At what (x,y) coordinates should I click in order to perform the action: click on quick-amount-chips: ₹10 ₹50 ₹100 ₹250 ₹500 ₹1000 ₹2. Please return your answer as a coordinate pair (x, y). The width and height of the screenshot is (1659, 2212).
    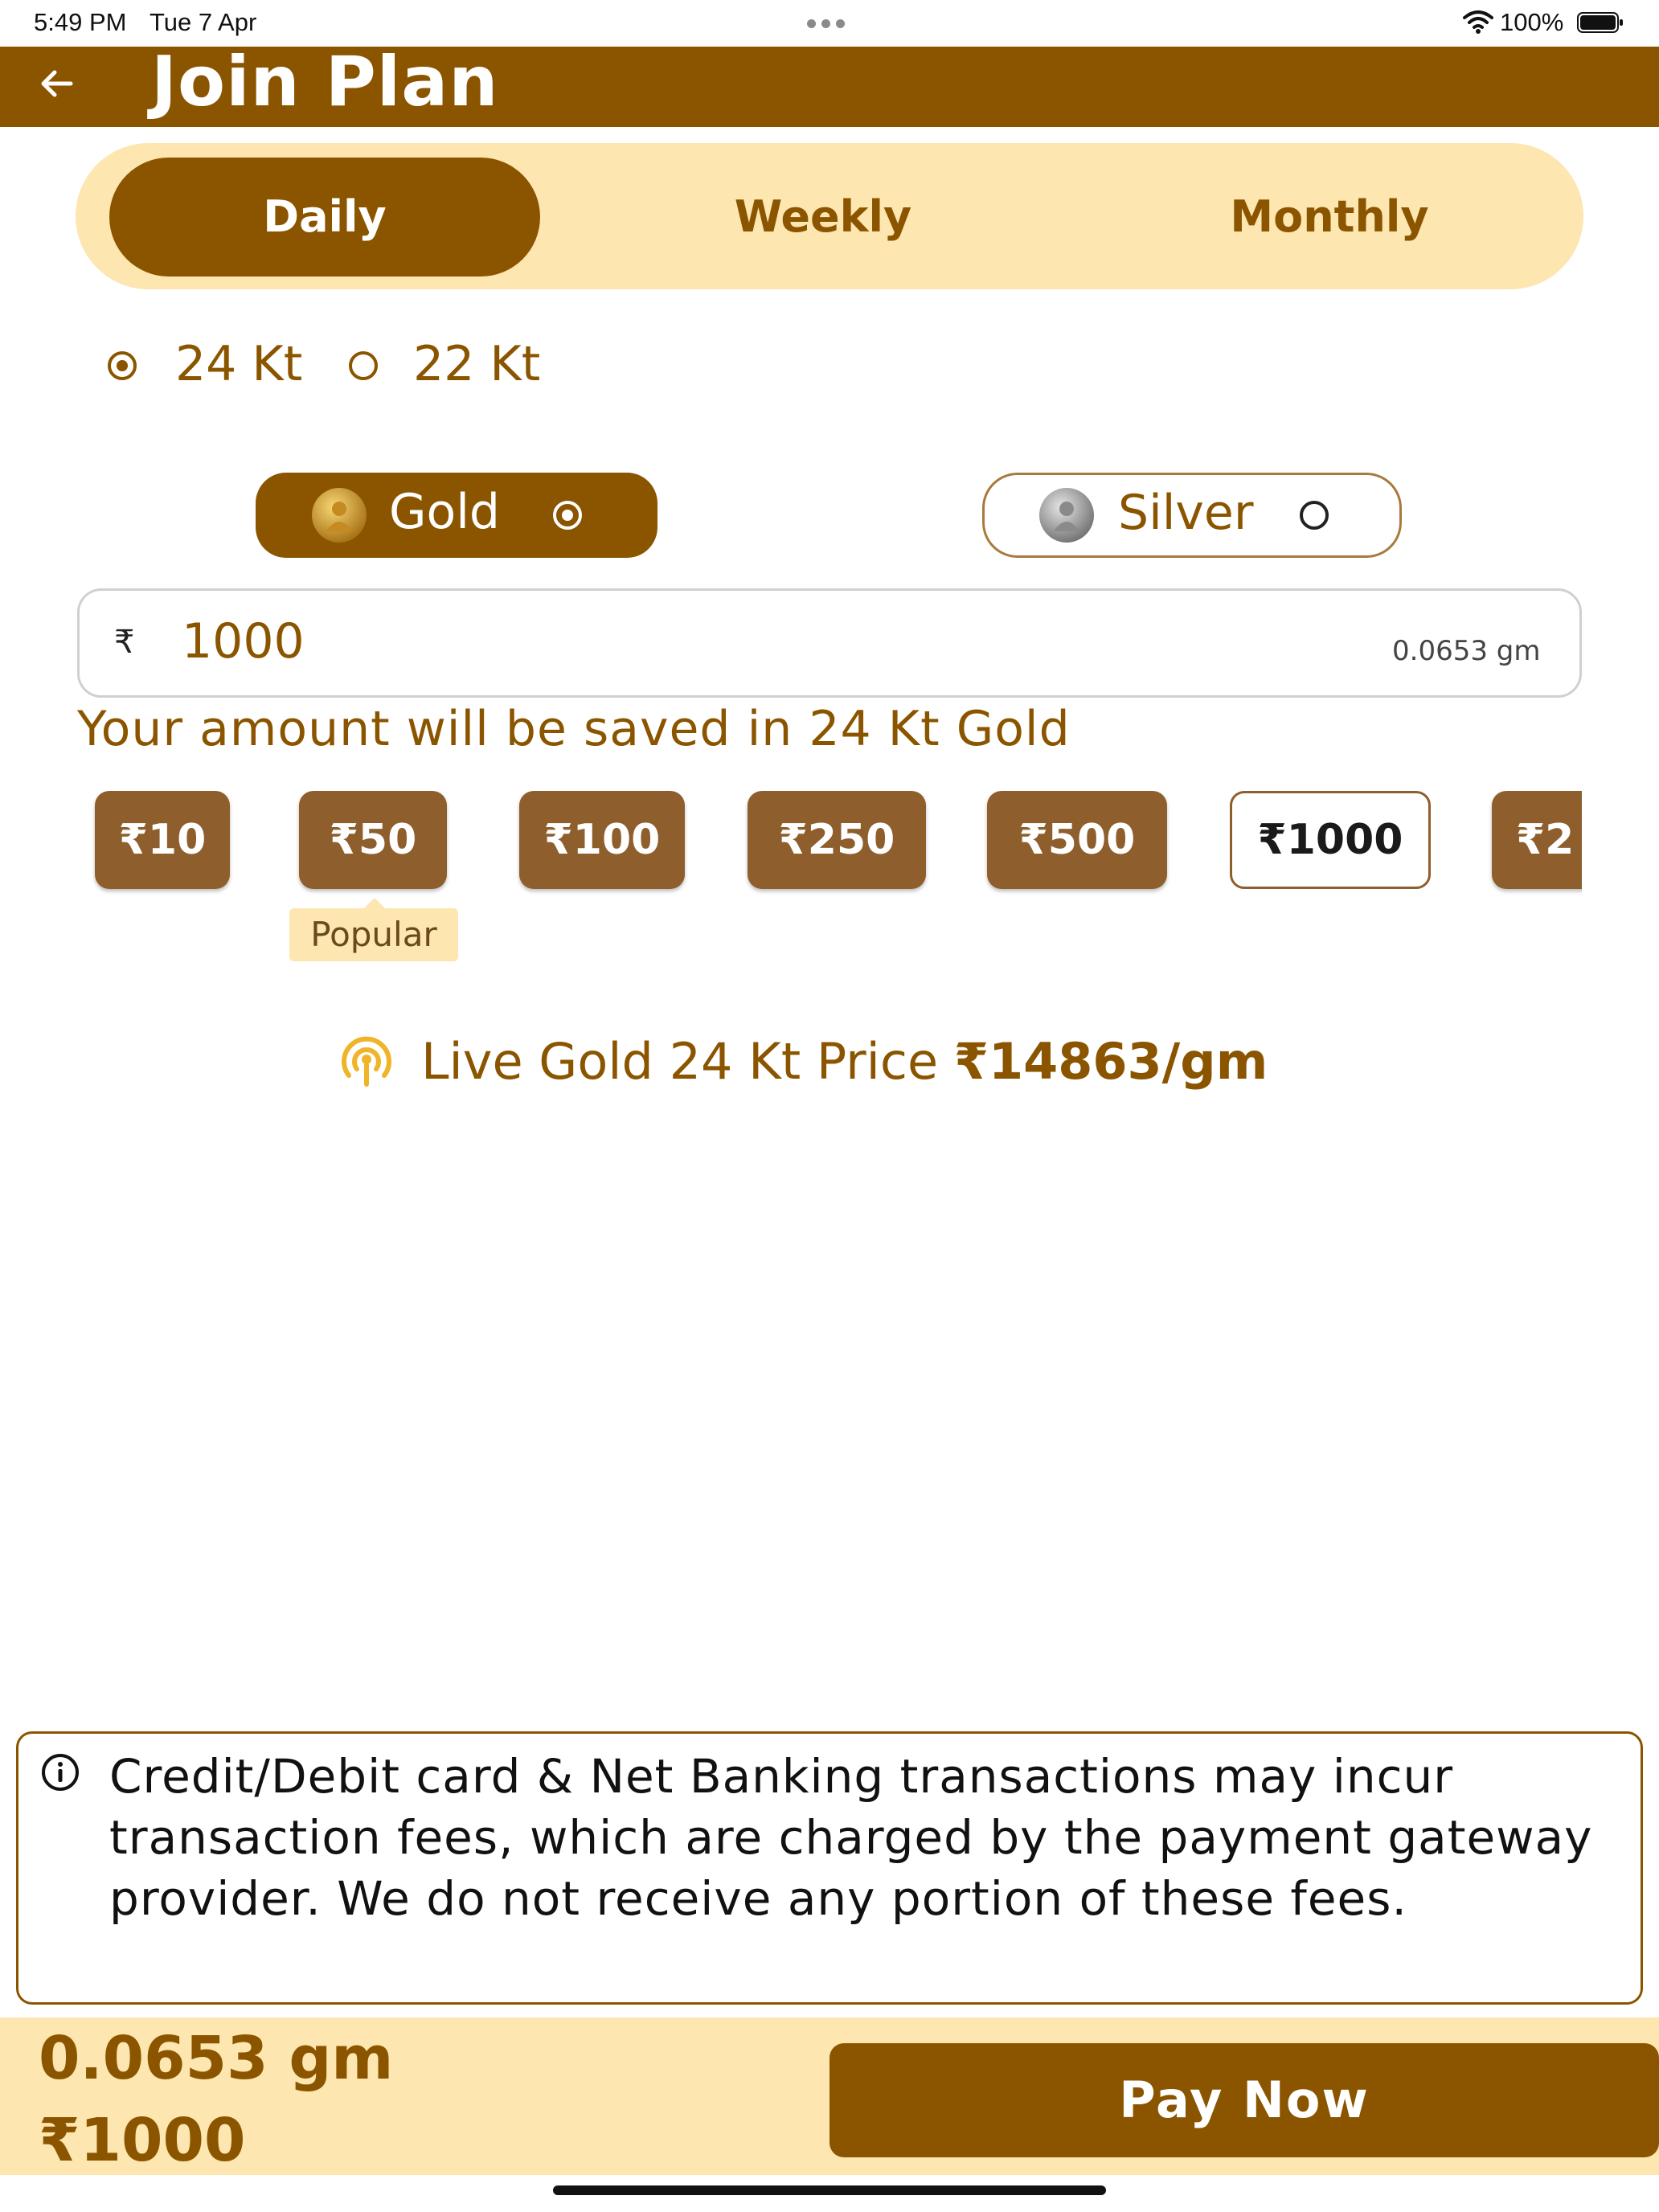
    Looking at the image, I should click on (829, 843).